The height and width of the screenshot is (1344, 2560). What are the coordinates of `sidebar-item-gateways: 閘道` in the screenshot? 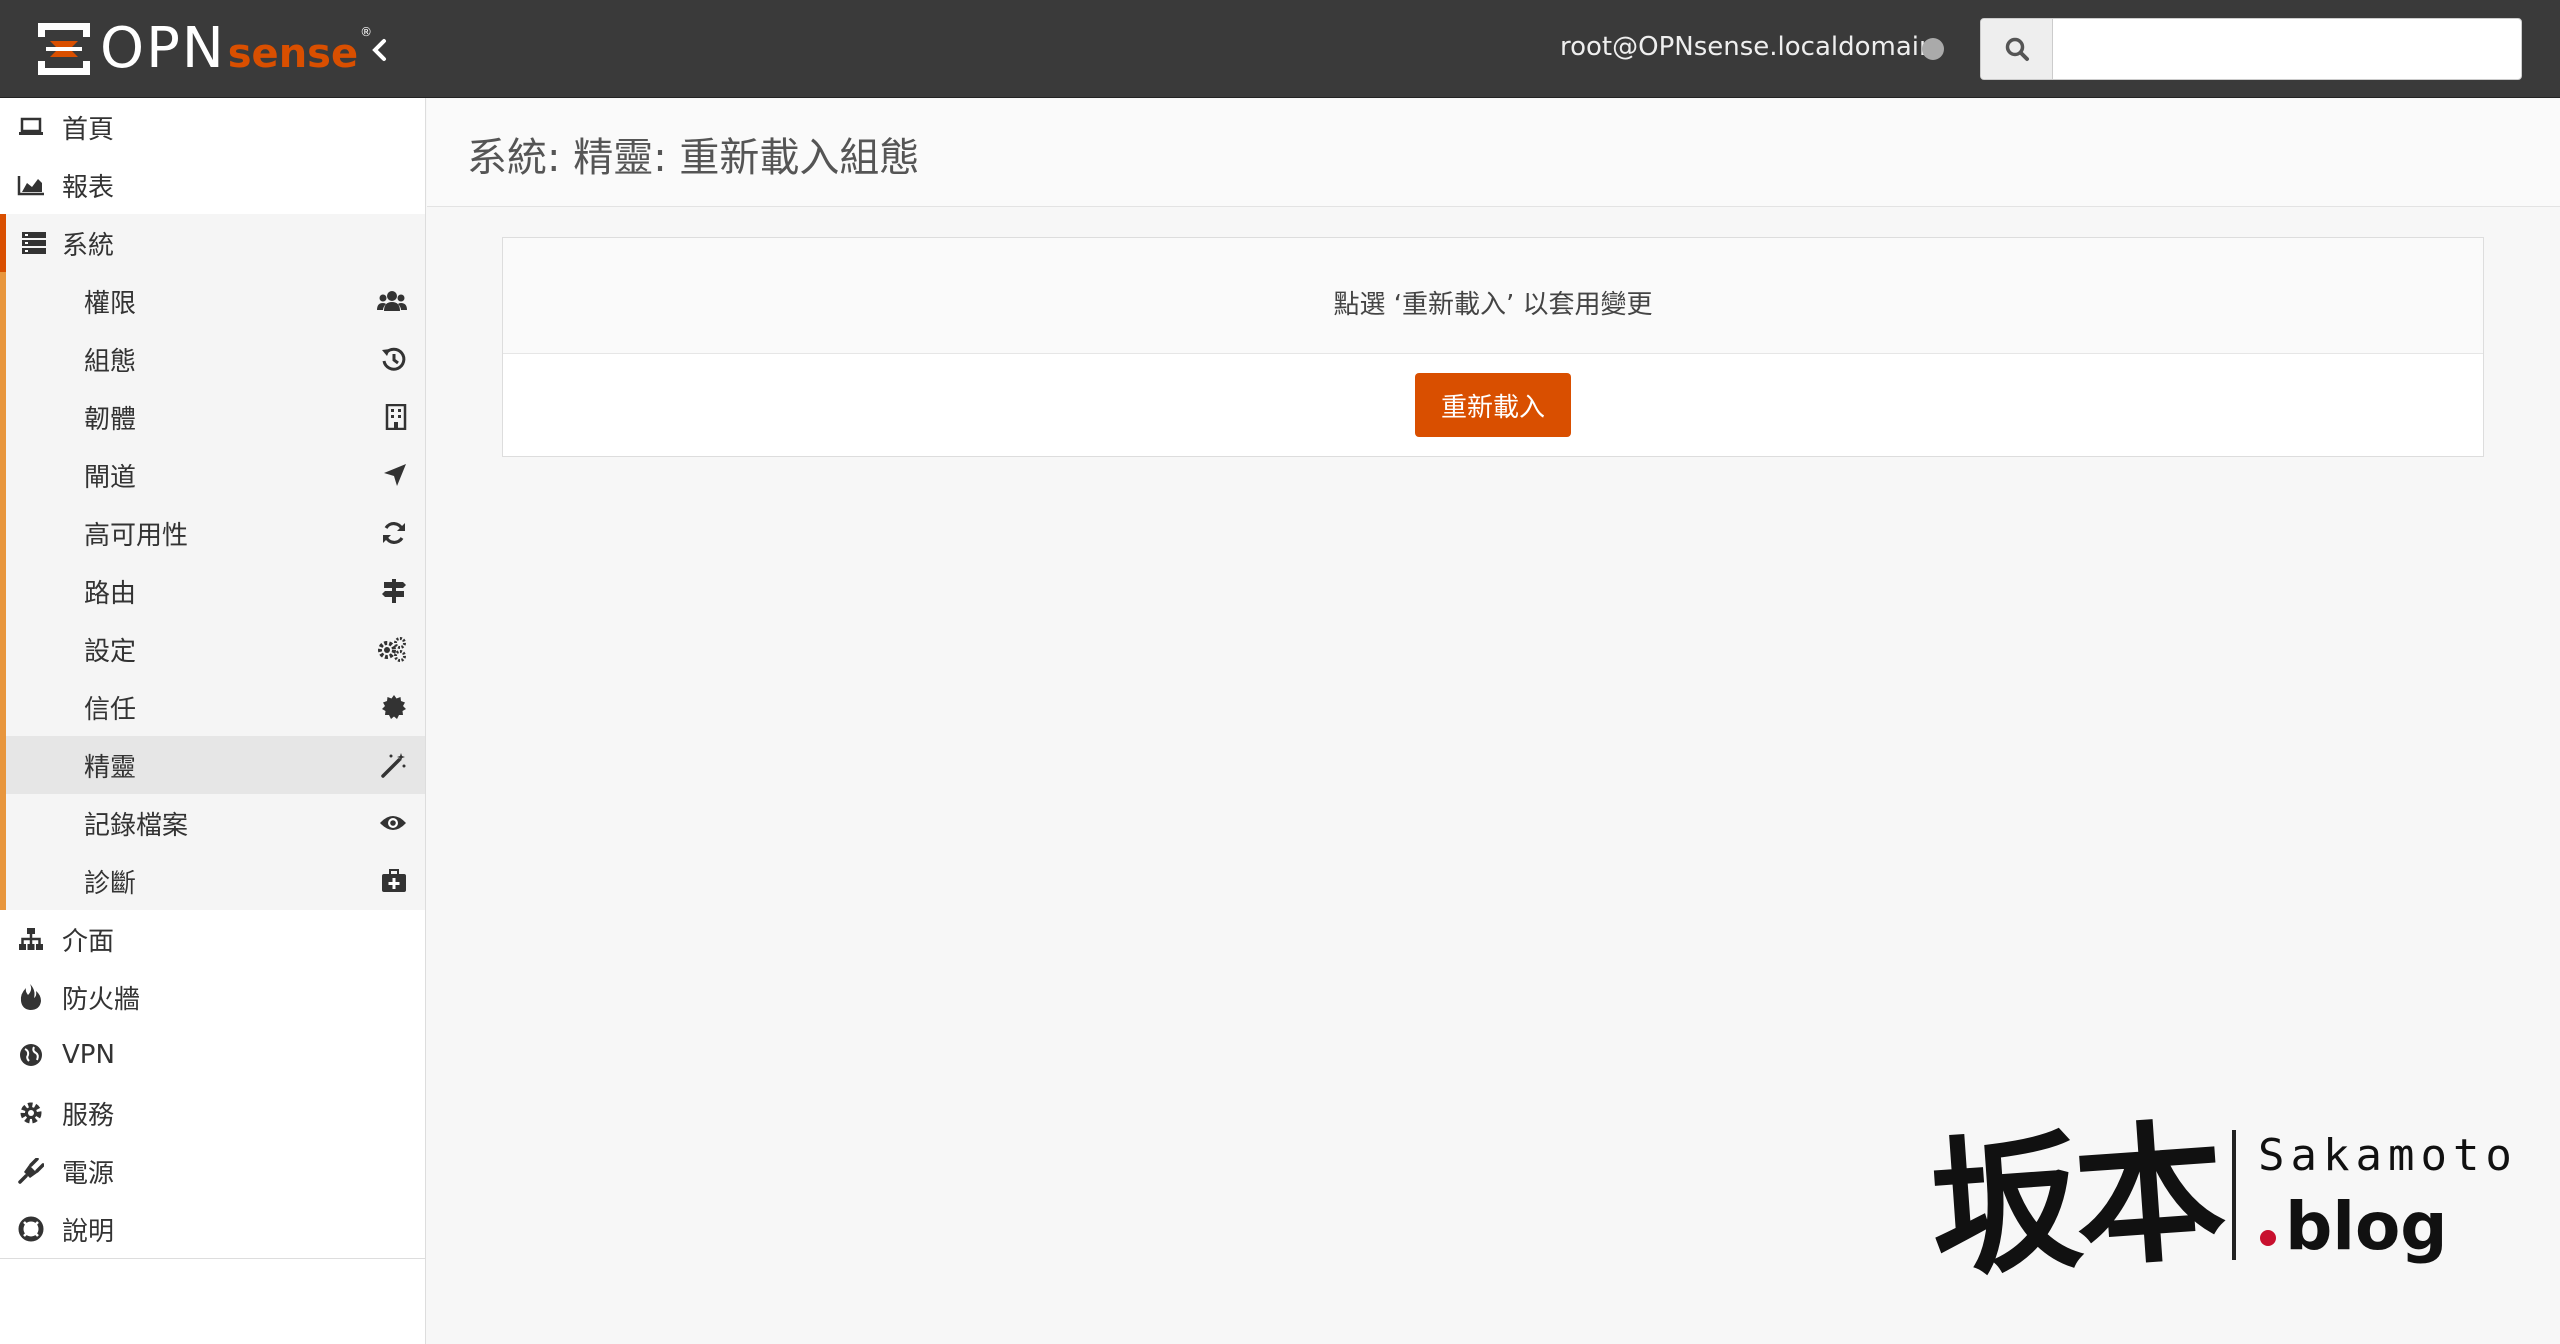 It's located at (215, 475).